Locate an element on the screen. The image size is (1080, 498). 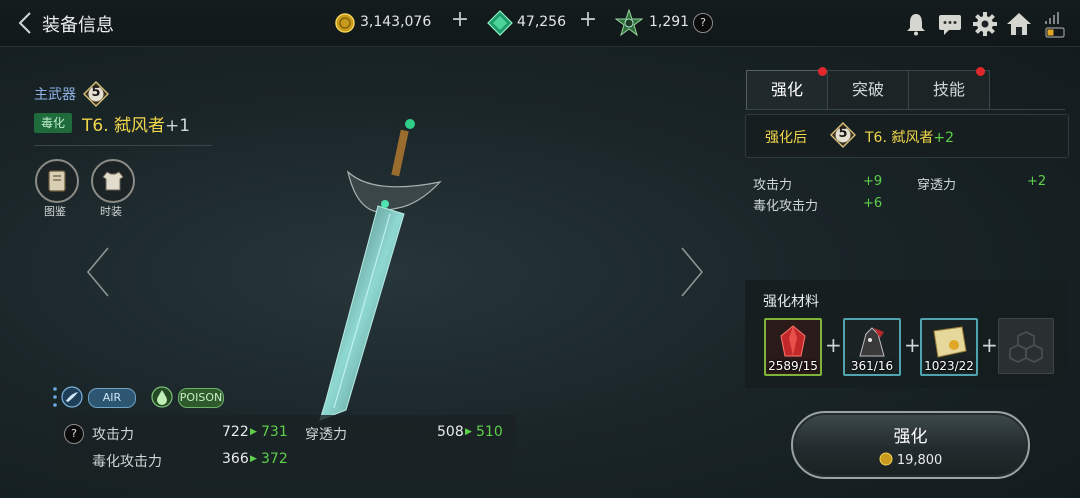
after-plus: +2 is located at coordinates (943, 138).